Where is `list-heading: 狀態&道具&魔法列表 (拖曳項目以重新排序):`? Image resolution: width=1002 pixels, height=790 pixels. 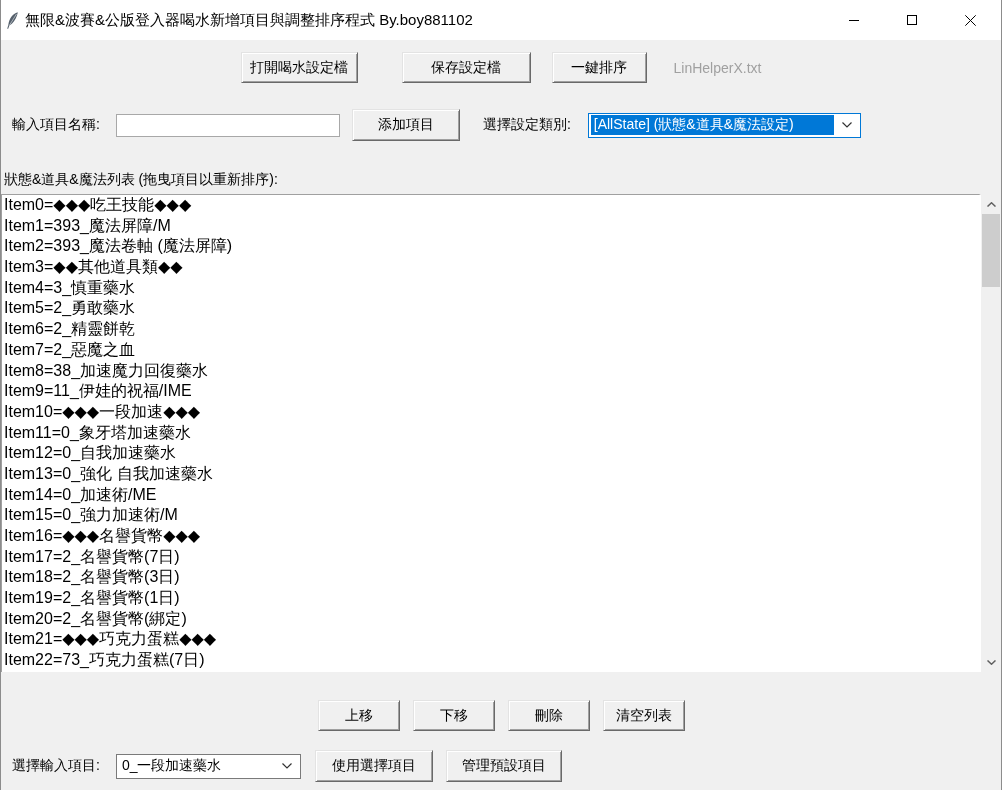 list-heading: 狀態&道具&魔法列表 (拖曳項目以重新排序): is located at coordinates (141, 179).